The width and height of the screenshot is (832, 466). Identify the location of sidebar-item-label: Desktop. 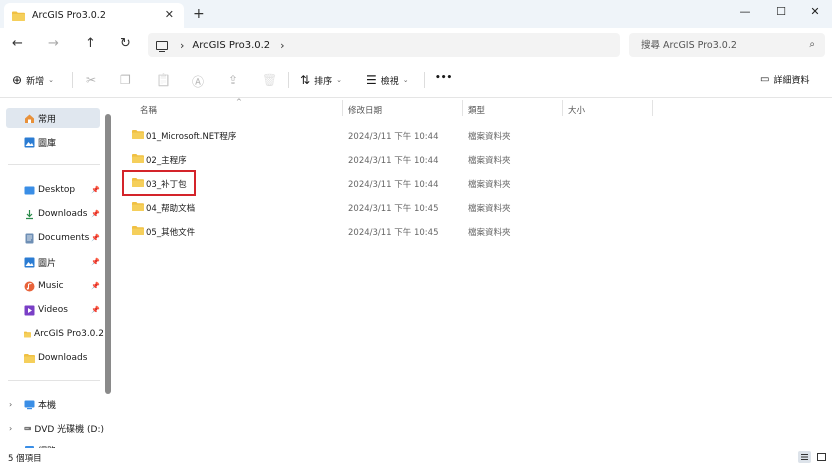
(57, 190).